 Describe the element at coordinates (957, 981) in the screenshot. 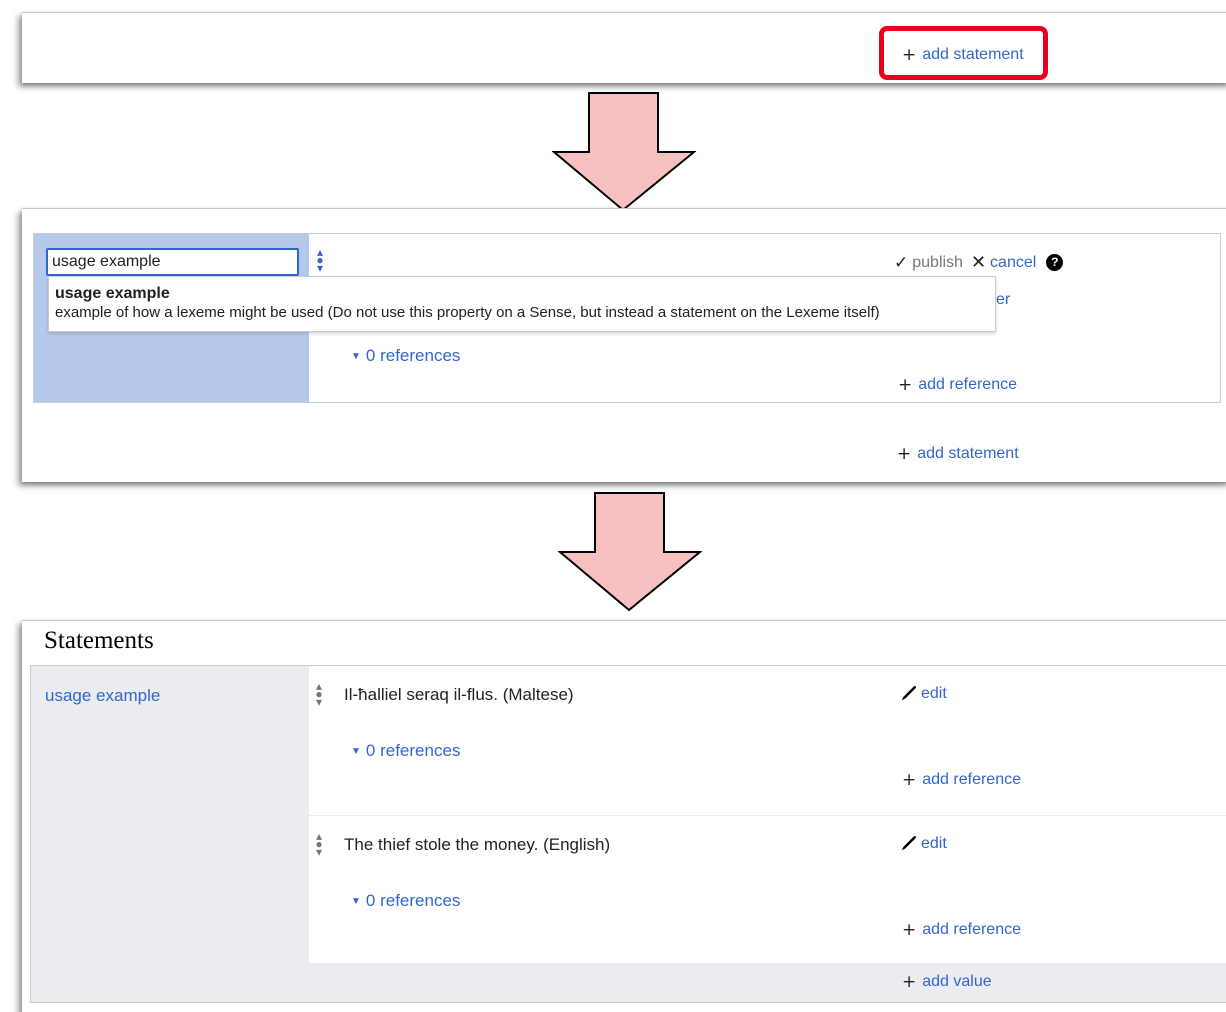

I see `add-value-label: add value` at that location.